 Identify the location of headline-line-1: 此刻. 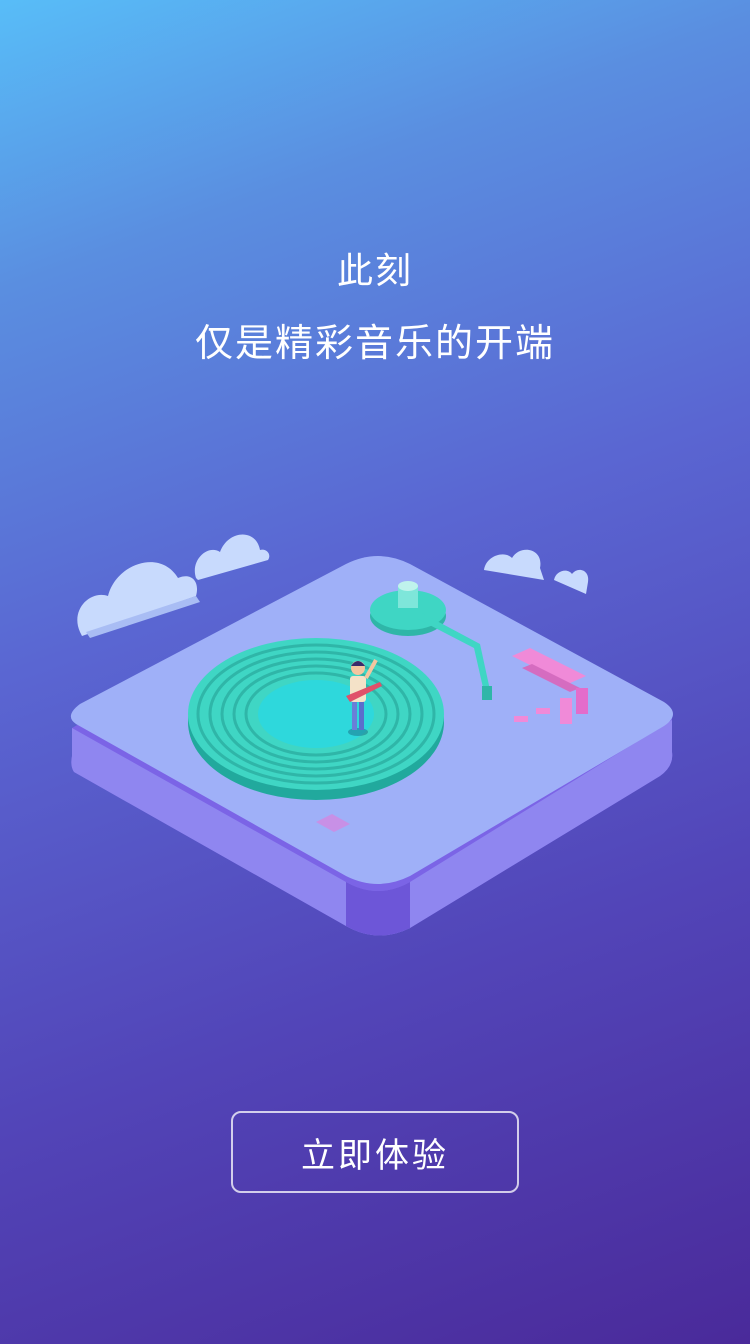
(374, 271).